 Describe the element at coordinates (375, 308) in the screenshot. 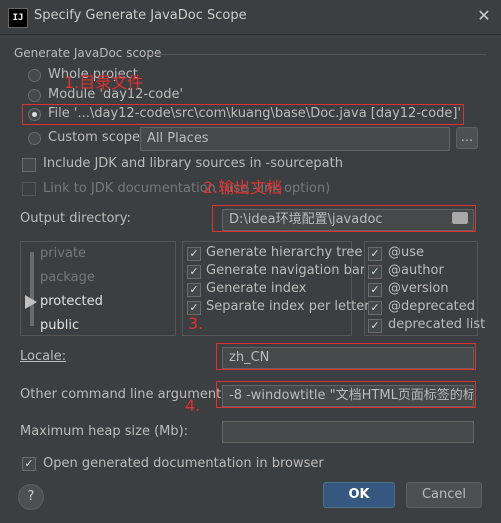

I see `deprecated-tag-checkbox: ✓` at that location.